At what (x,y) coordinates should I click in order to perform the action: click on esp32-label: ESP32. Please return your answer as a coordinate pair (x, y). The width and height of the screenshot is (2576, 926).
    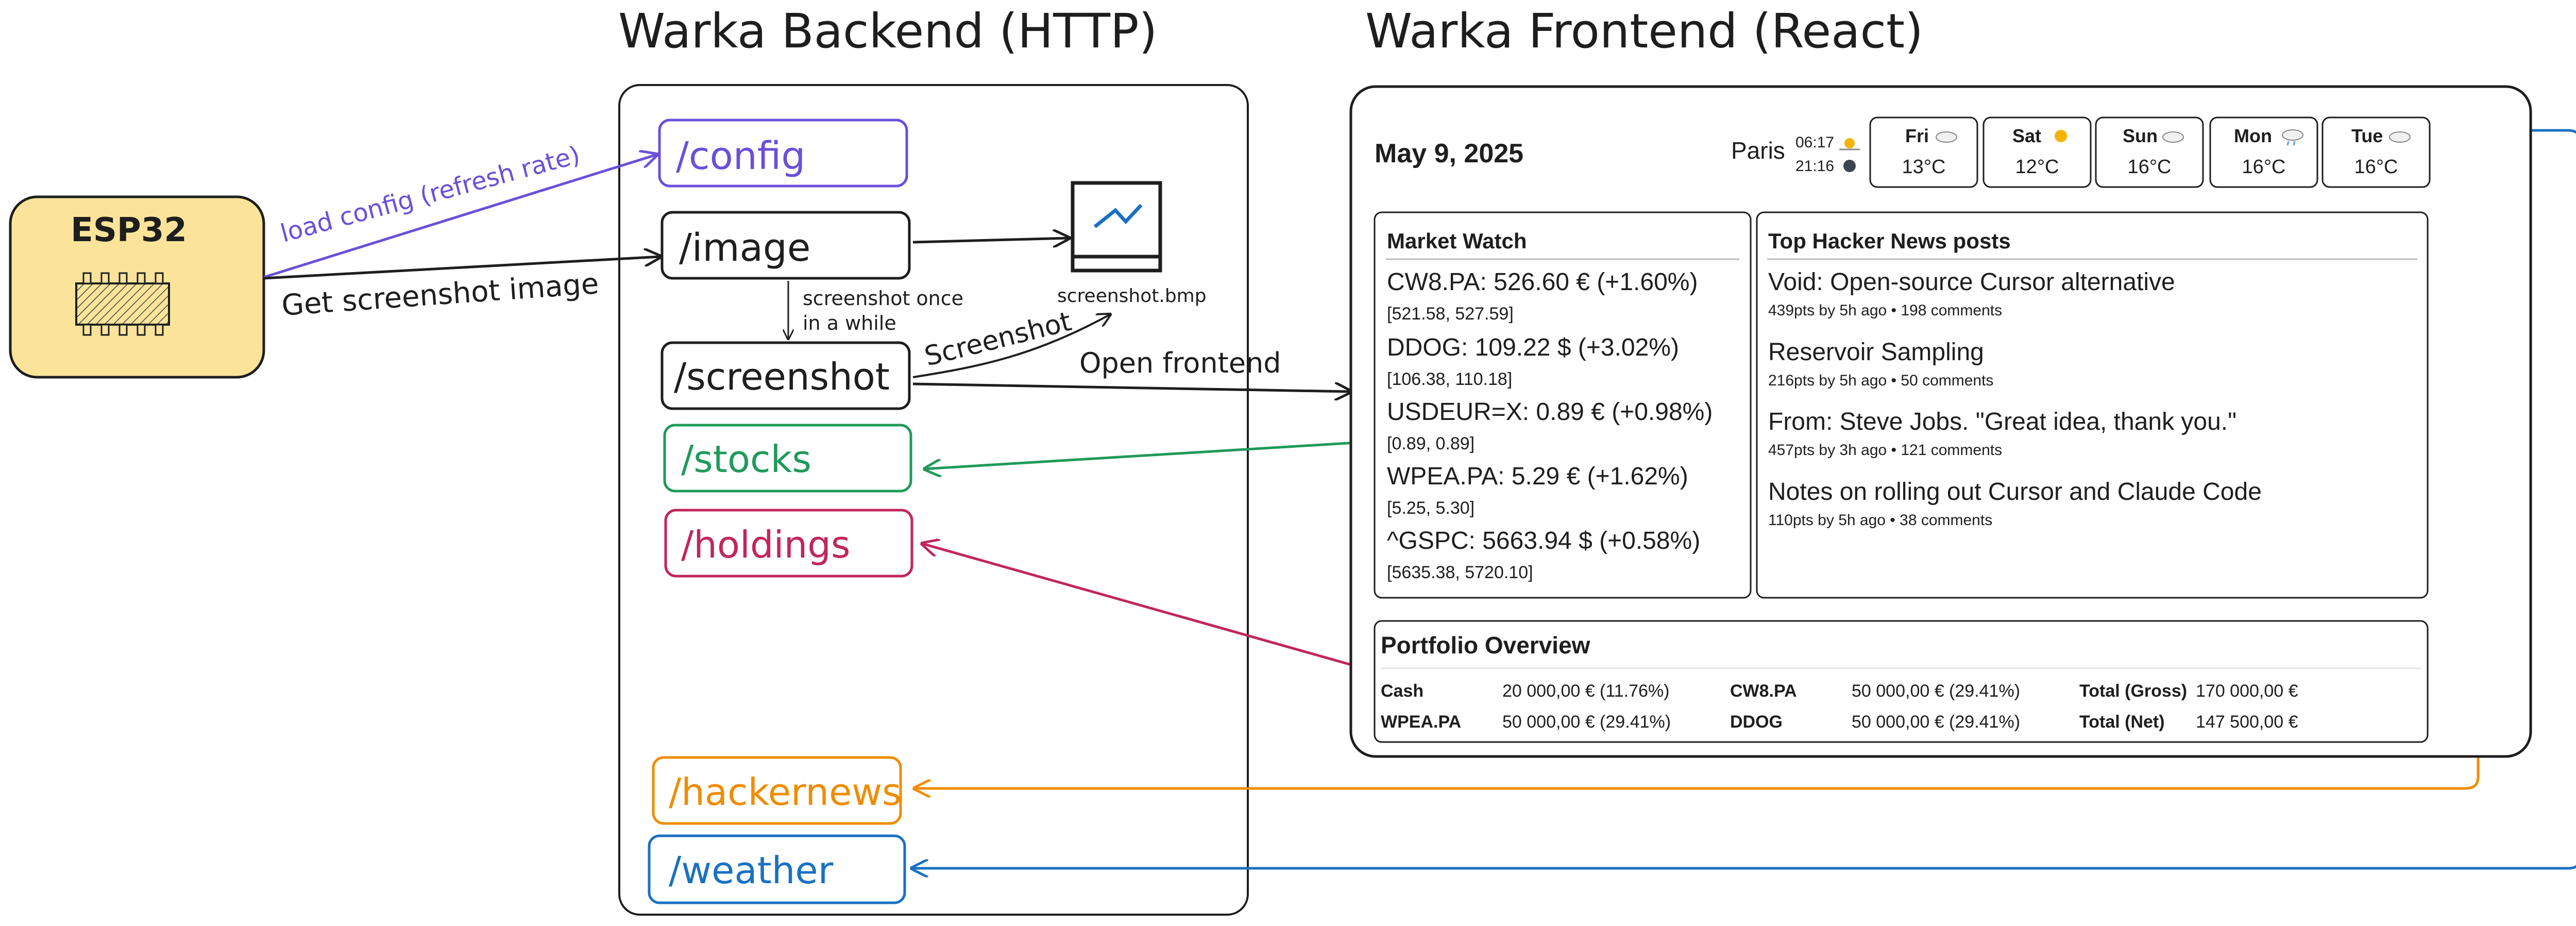
    Looking at the image, I should click on (129, 230).